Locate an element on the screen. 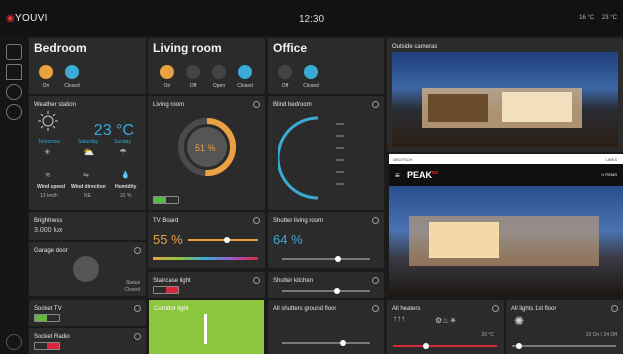  living-room-dimmer: Living room 51 % is located at coordinates (206, 153).